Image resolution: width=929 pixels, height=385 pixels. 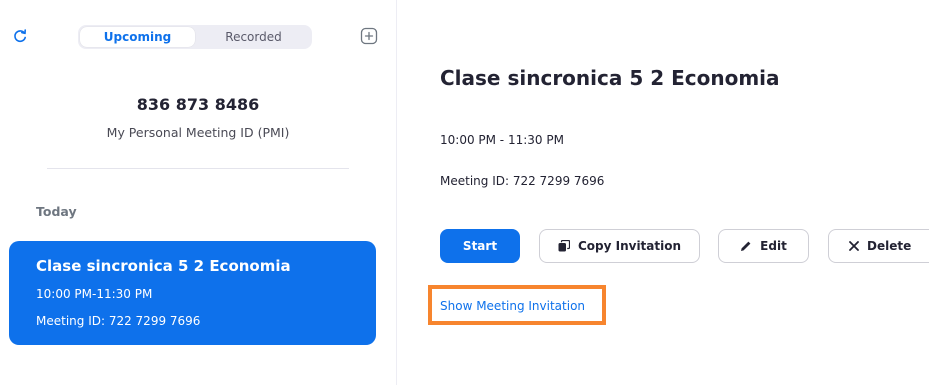 I want to click on copy-invitation-button: Copy Invitation, so click(x=619, y=246).